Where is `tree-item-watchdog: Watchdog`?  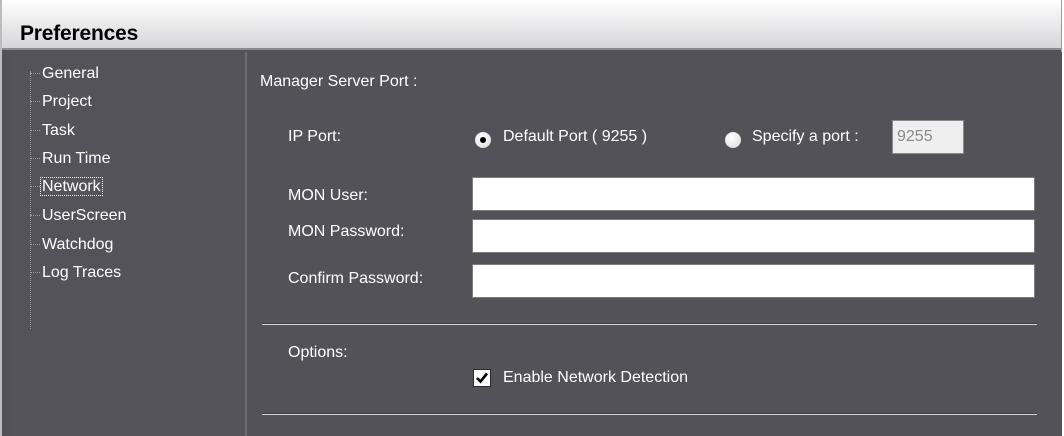
tree-item-watchdog: Watchdog is located at coordinates (72, 245).